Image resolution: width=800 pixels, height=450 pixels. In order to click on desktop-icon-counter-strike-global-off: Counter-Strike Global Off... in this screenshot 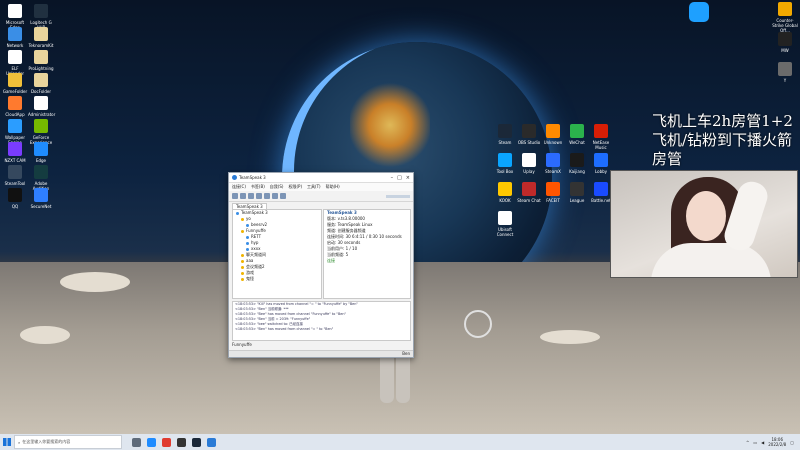, I will do `click(785, 17)`.